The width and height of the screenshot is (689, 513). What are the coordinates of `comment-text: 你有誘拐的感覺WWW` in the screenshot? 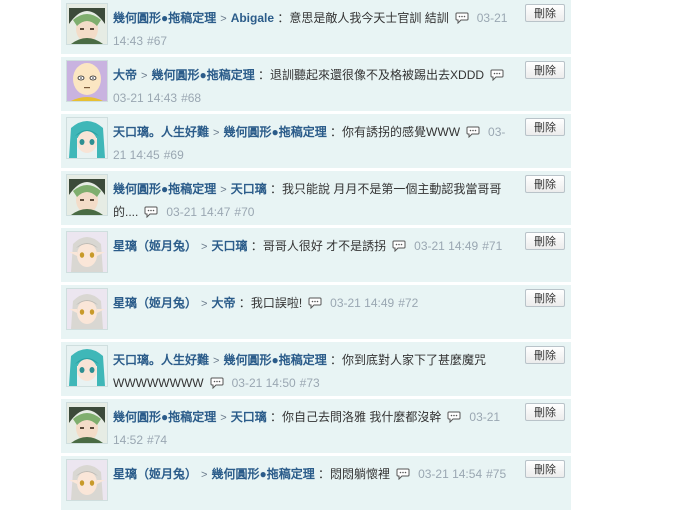 It's located at (401, 132).